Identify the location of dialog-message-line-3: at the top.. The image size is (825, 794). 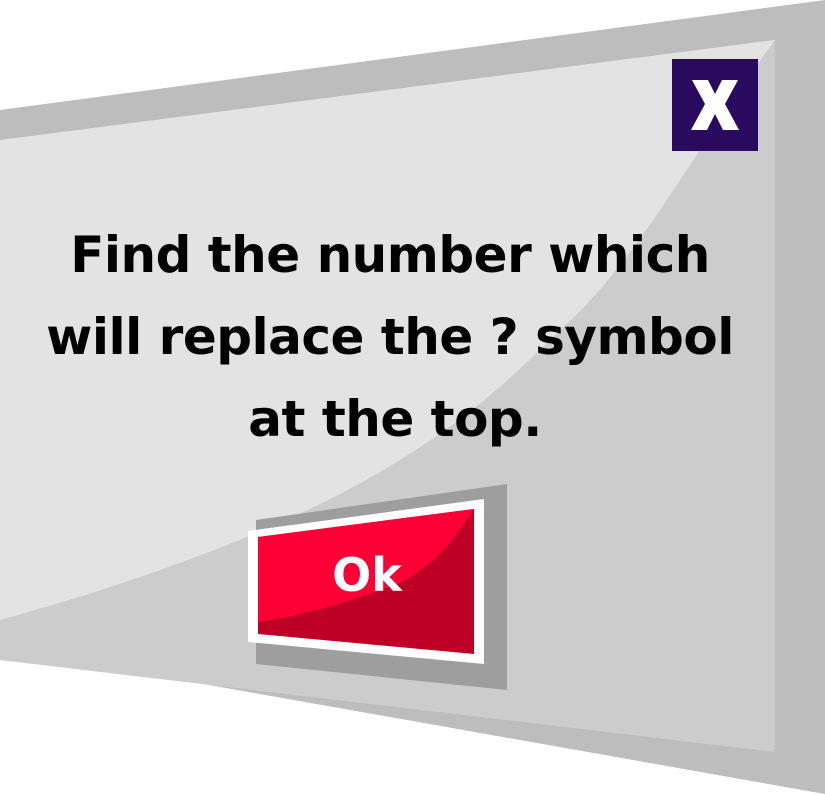
(395, 419).